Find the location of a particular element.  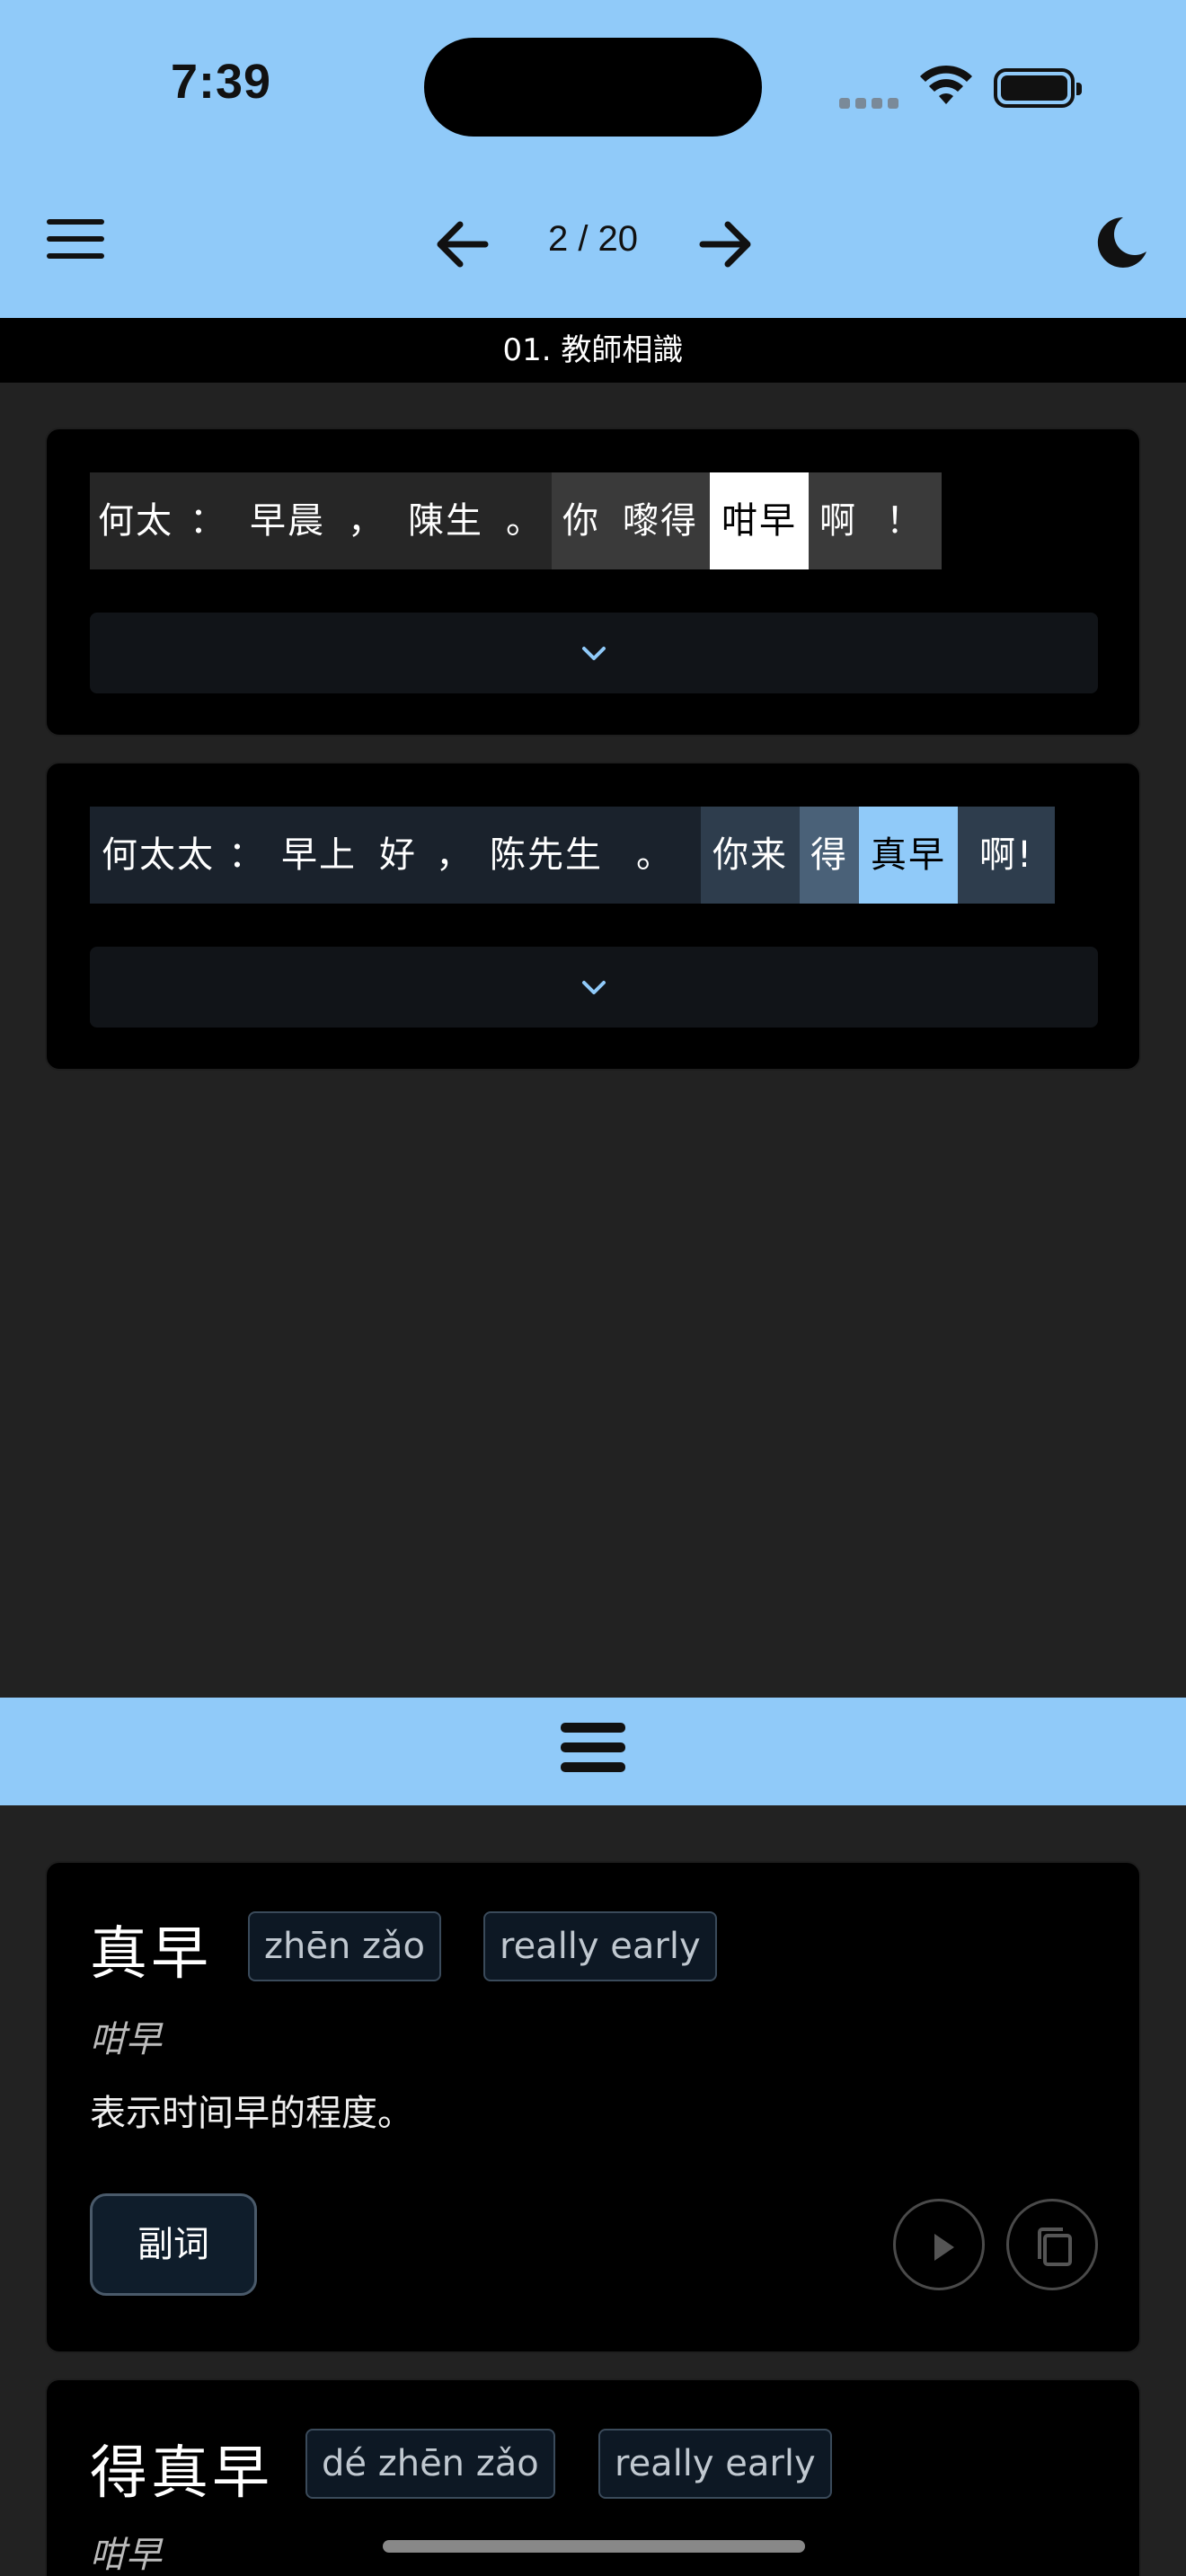

moon-icon is located at coordinates (1121, 242).